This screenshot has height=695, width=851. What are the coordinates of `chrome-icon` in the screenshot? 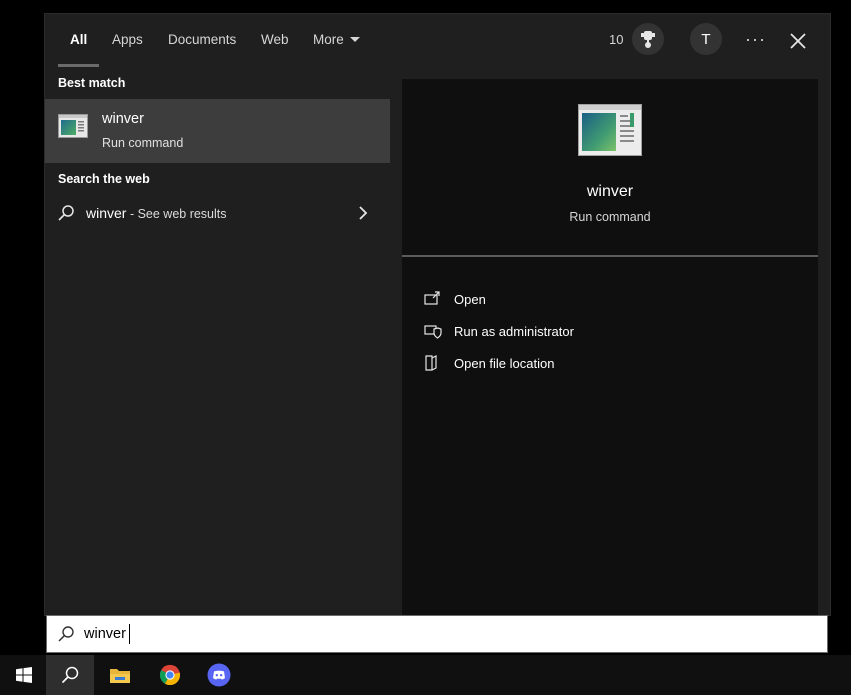 It's located at (170, 675).